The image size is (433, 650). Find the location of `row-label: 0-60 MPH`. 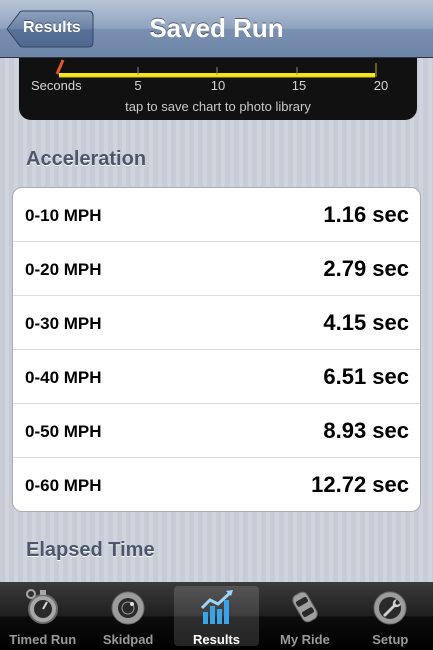

row-label: 0-60 MPH is located at coordinates (63, 485).